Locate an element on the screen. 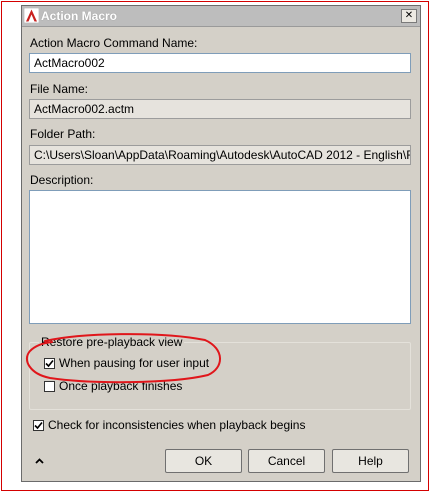 This screenshot has height=494, width=432. ok-button: OK is located at coordinates (203, 461).